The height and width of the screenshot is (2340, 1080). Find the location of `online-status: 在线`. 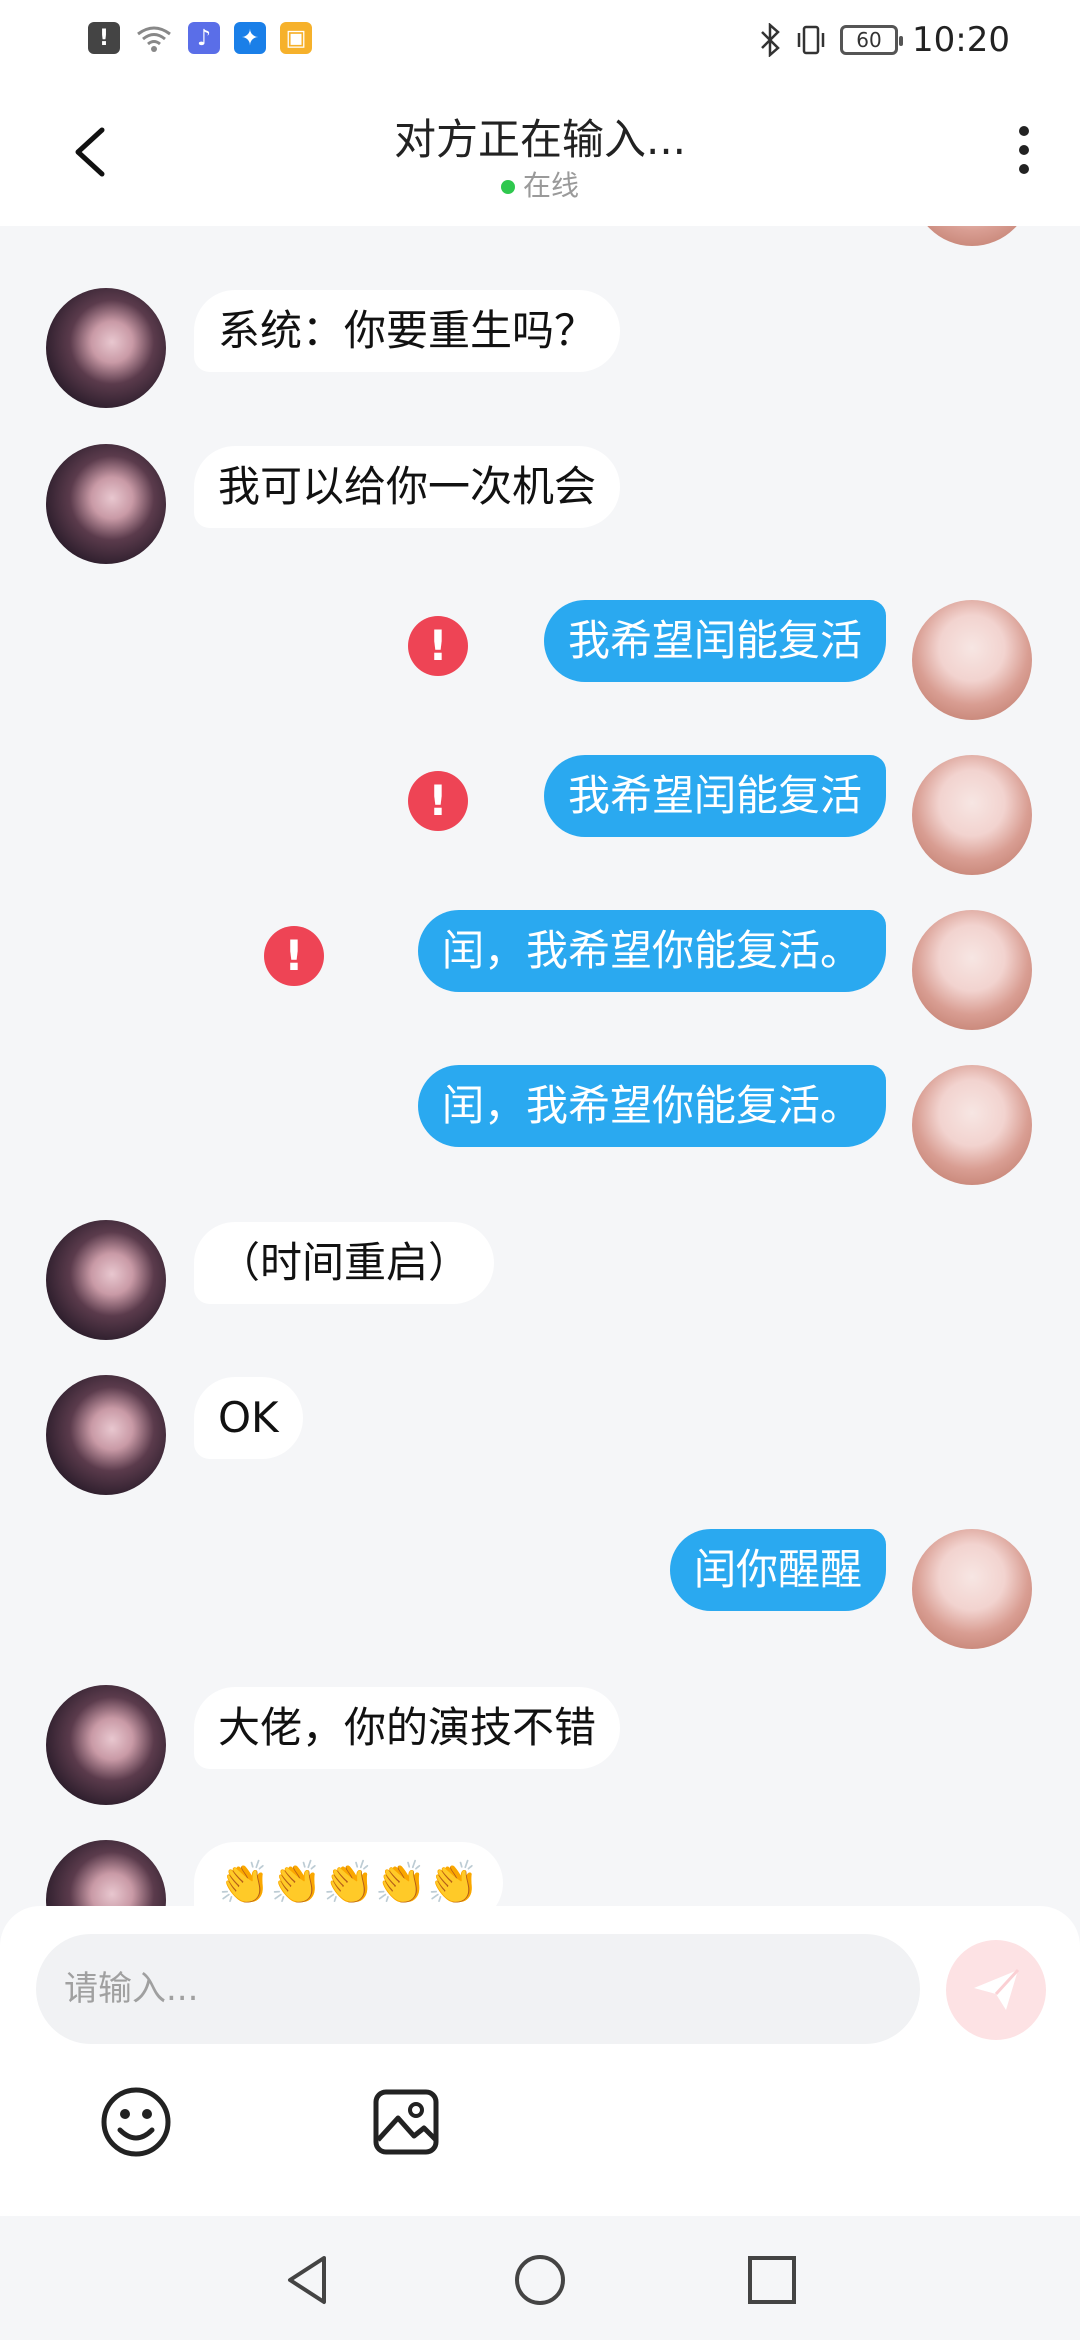

online-status: 在线 is located at coordinates (540, 184).